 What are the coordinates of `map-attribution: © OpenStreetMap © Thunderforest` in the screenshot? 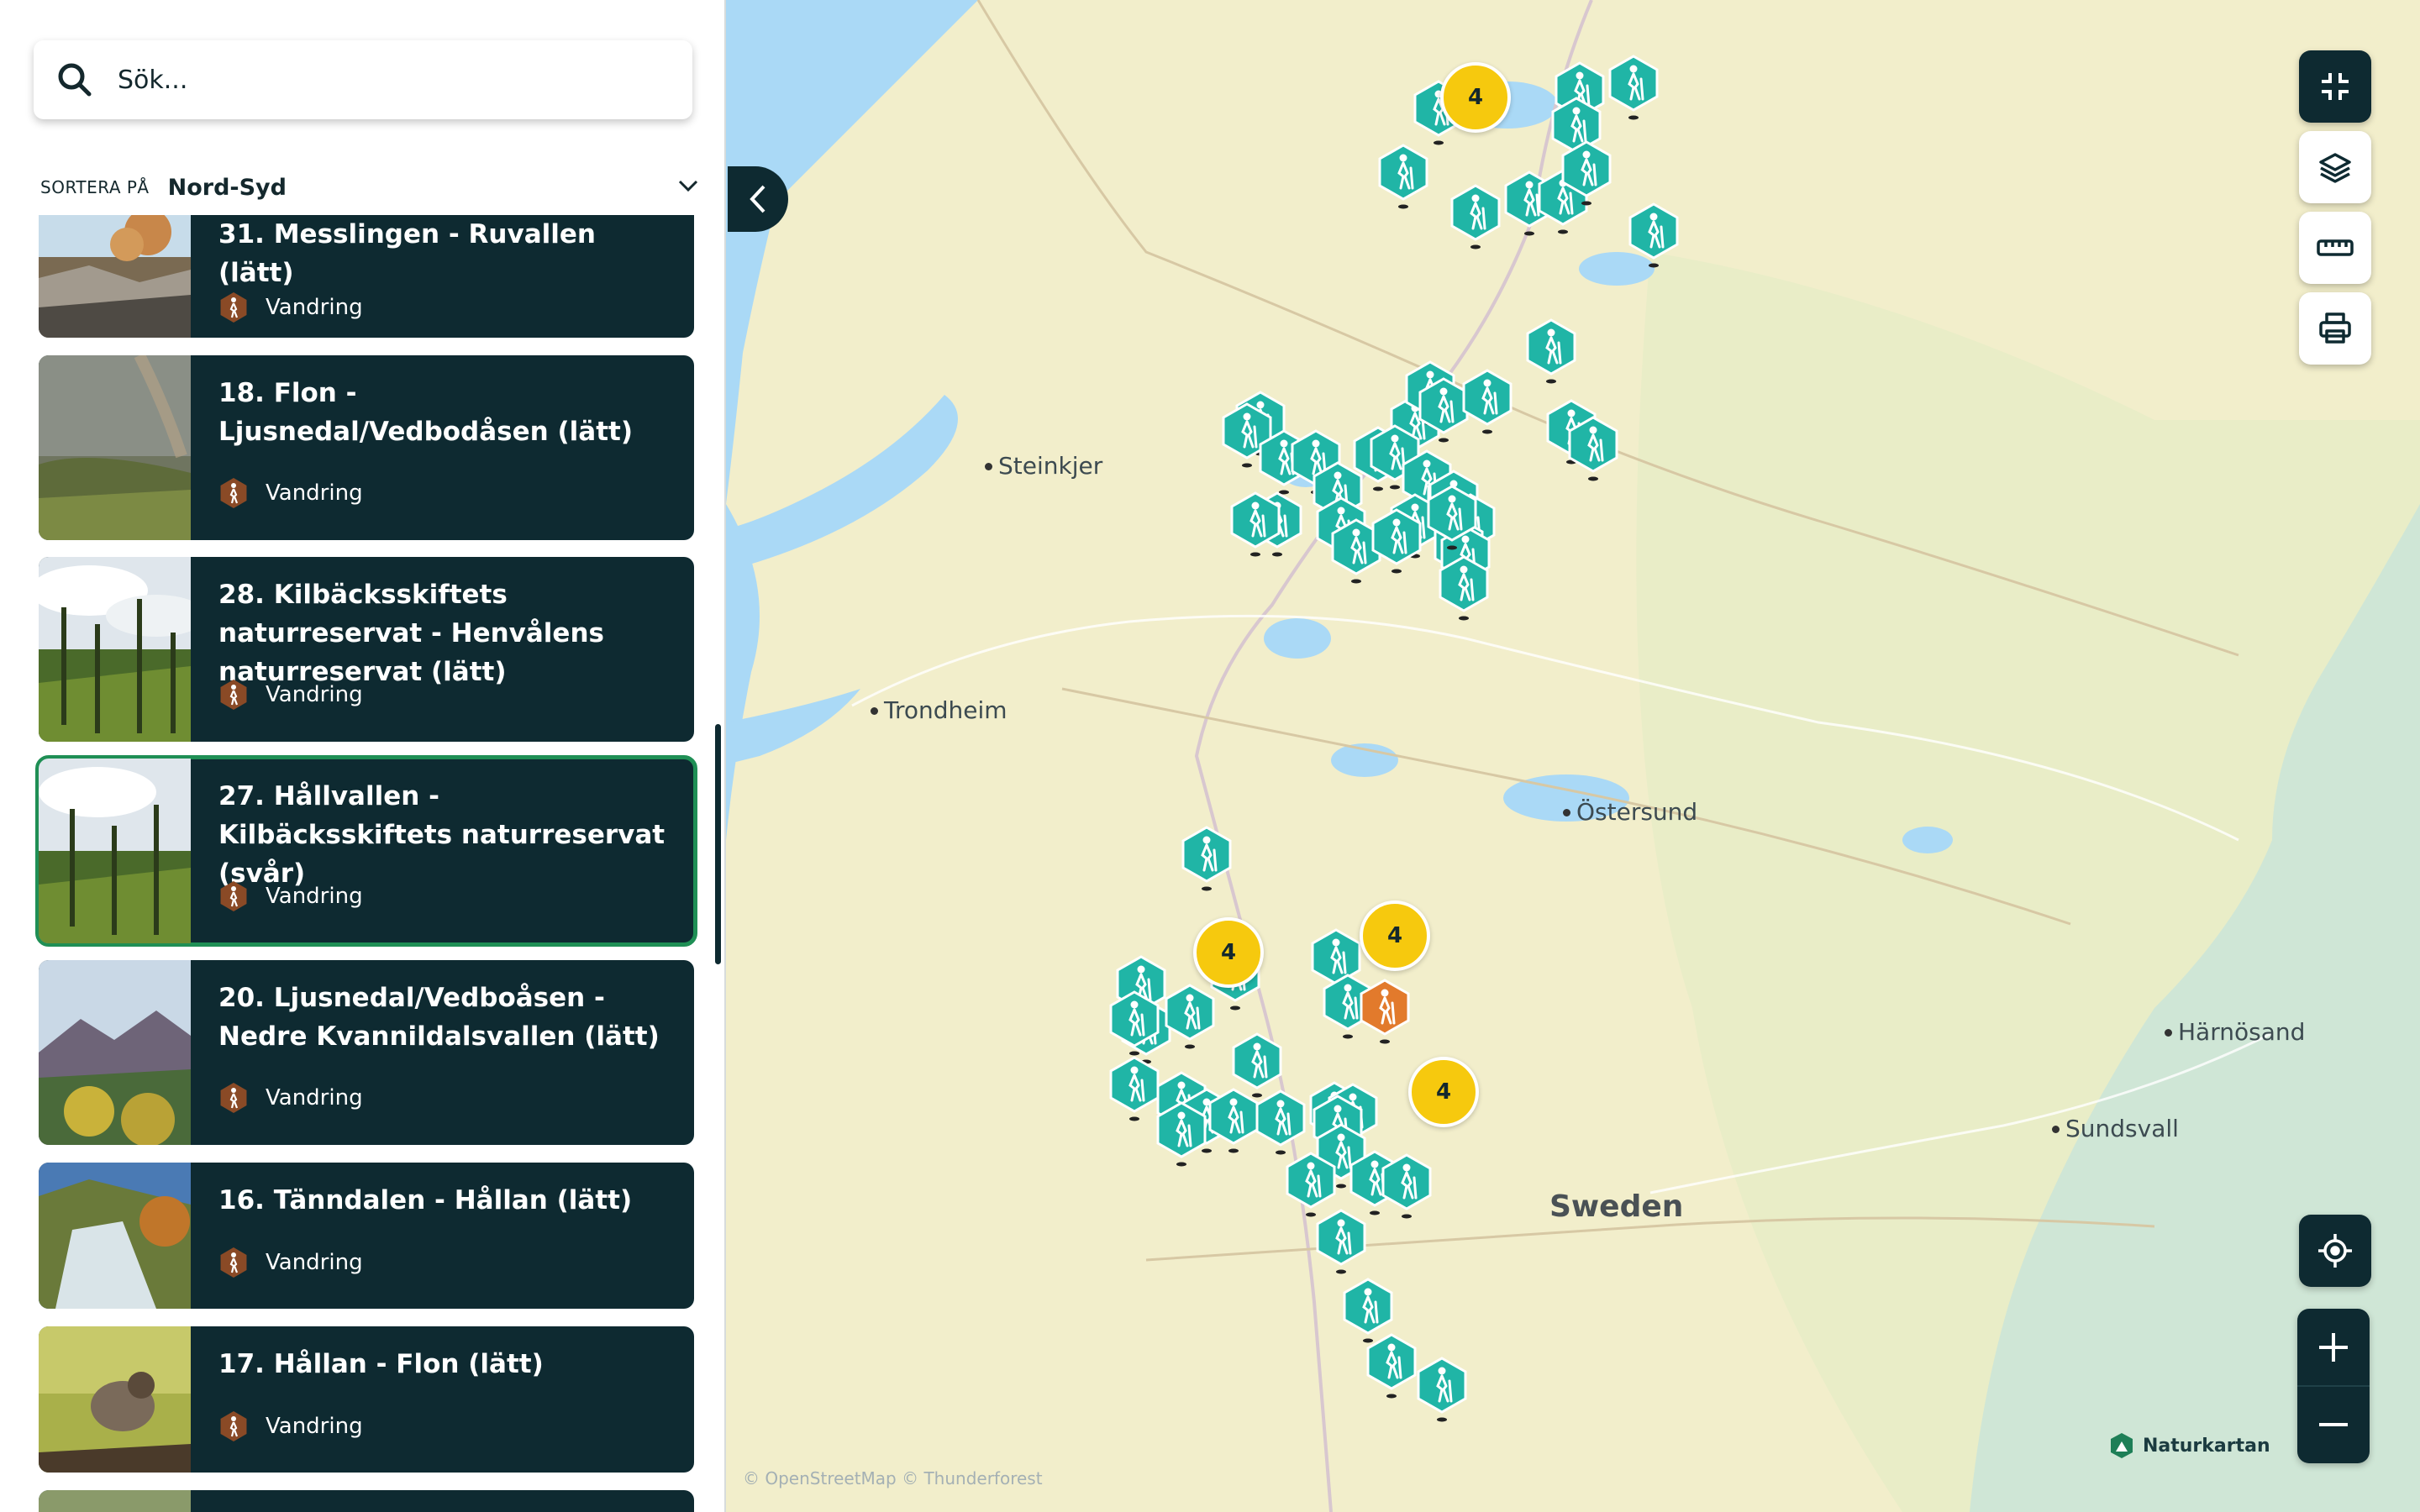 It's located at (893, 1478).